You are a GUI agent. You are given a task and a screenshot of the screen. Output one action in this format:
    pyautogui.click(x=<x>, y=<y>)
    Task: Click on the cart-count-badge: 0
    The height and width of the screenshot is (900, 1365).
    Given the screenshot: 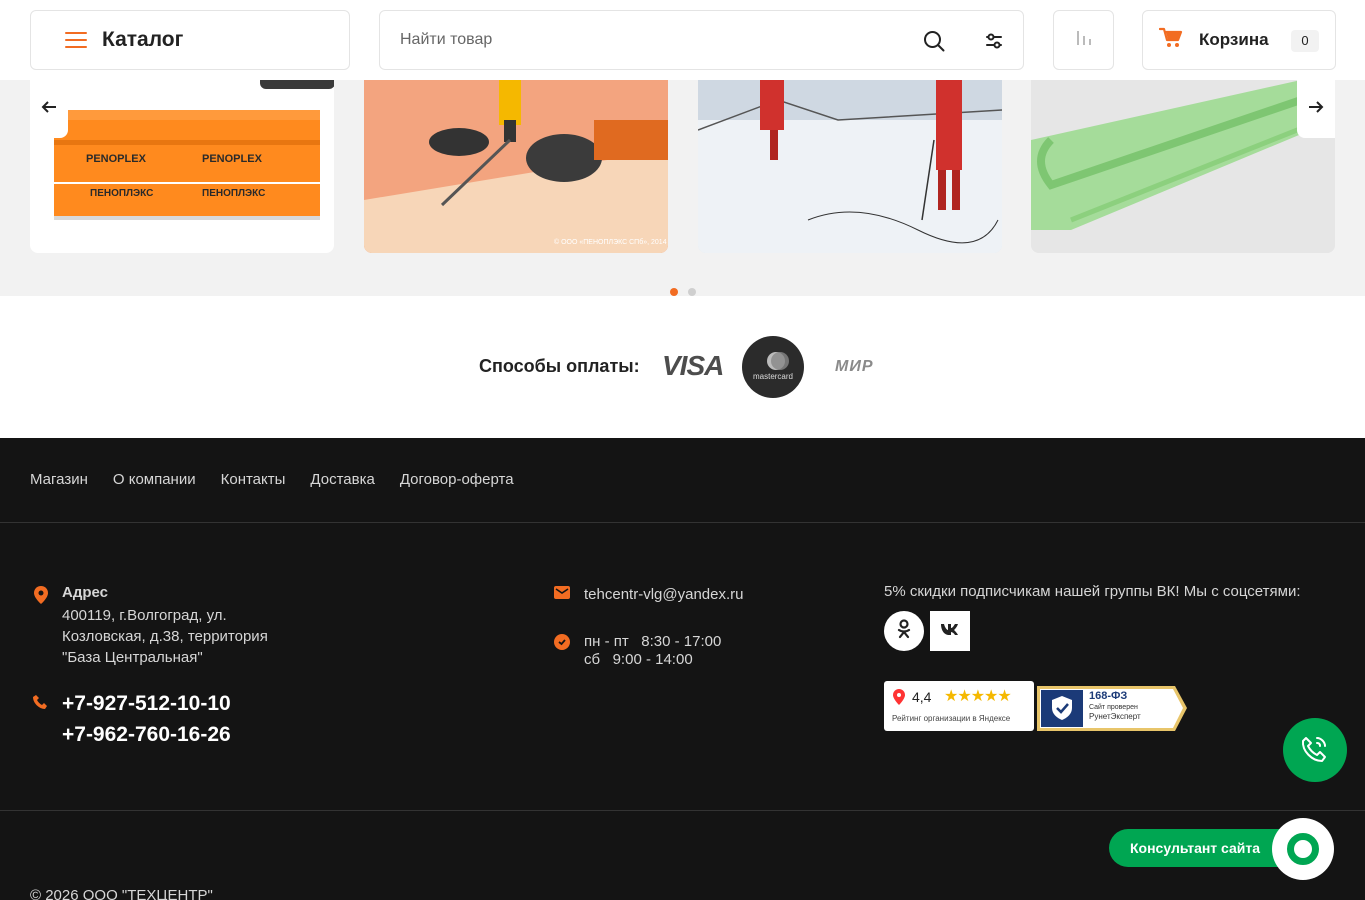 What is the action you would take?
    pyautogui.click(x=1305, y=41)
    